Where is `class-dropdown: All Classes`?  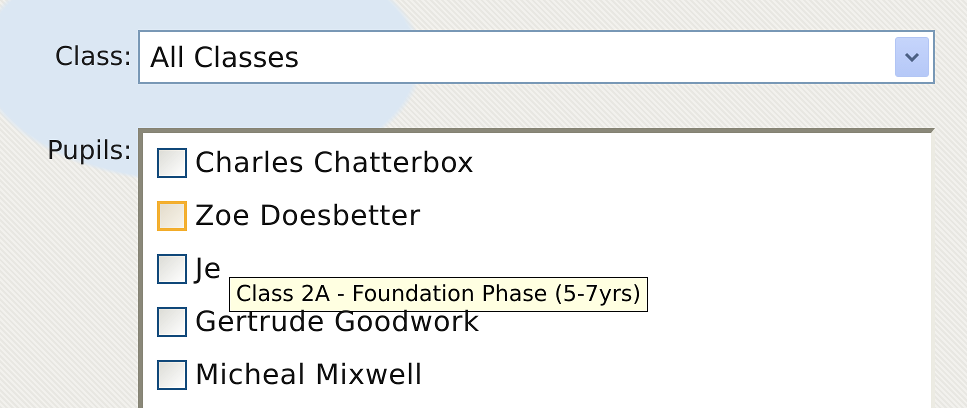
class-dropdown: All Classes is located at coordinates (536, 57).